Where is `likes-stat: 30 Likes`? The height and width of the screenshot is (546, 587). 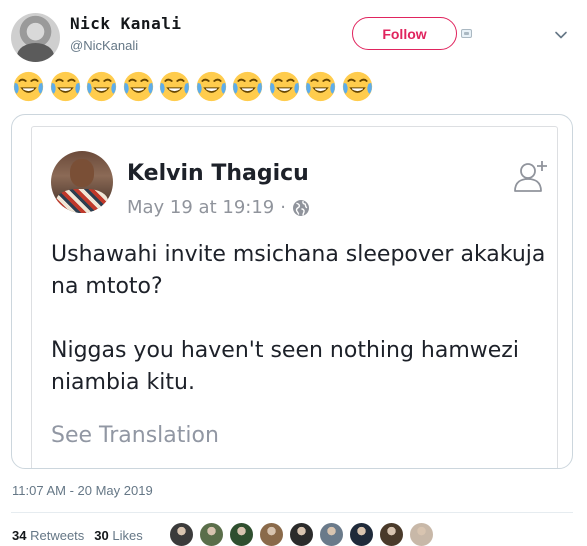
likes-stat: 30 Likes is located at coordinates (118, 535).